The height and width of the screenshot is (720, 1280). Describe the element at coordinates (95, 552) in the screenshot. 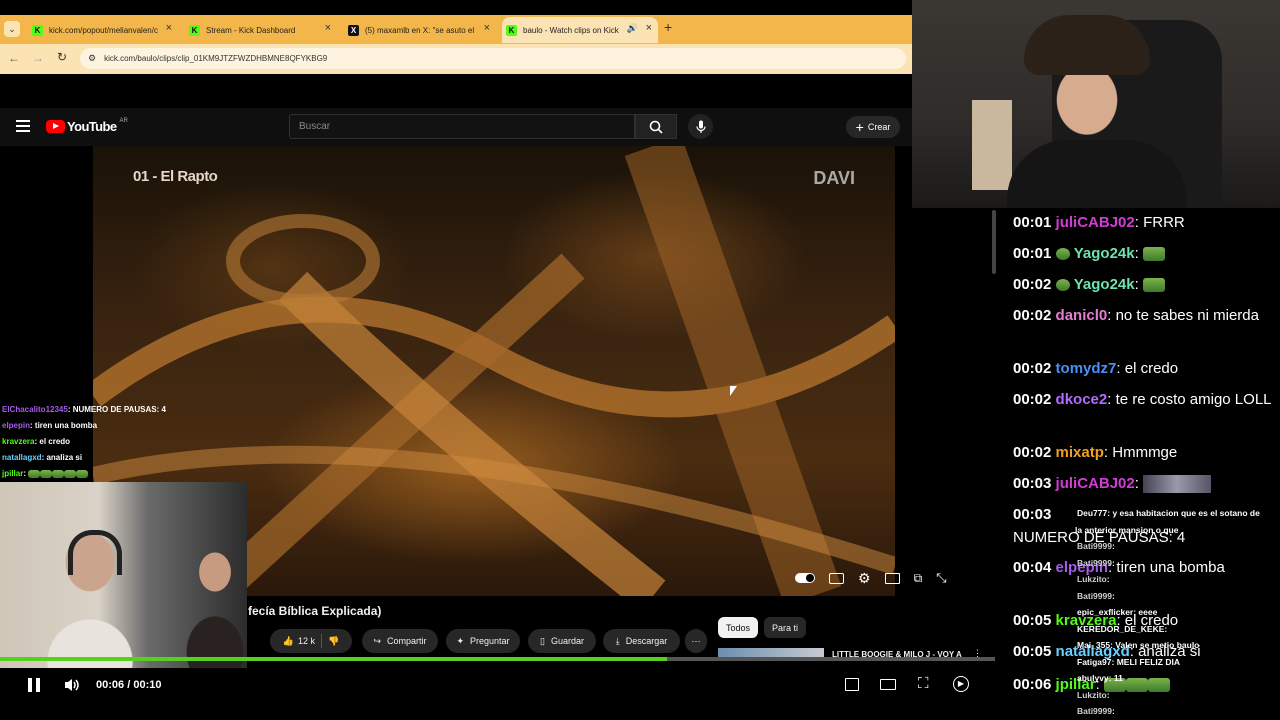

I see `headset-shape` at that location.